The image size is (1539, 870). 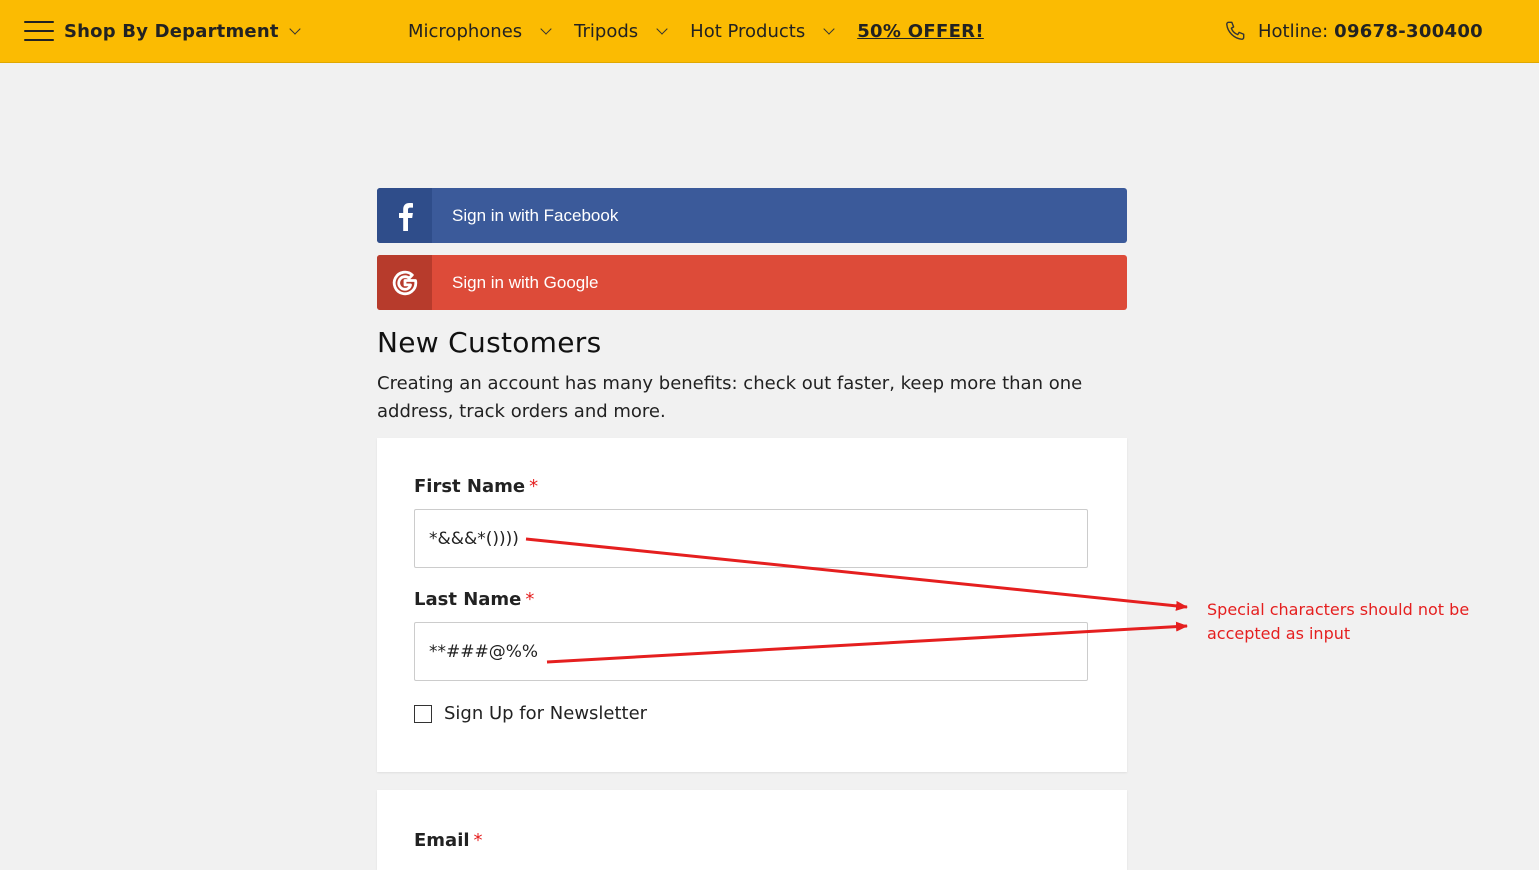 What do you see at coordinates (423, 713) in the screenshot?
I see `checkbox-box` at bounding box center [423, 713].